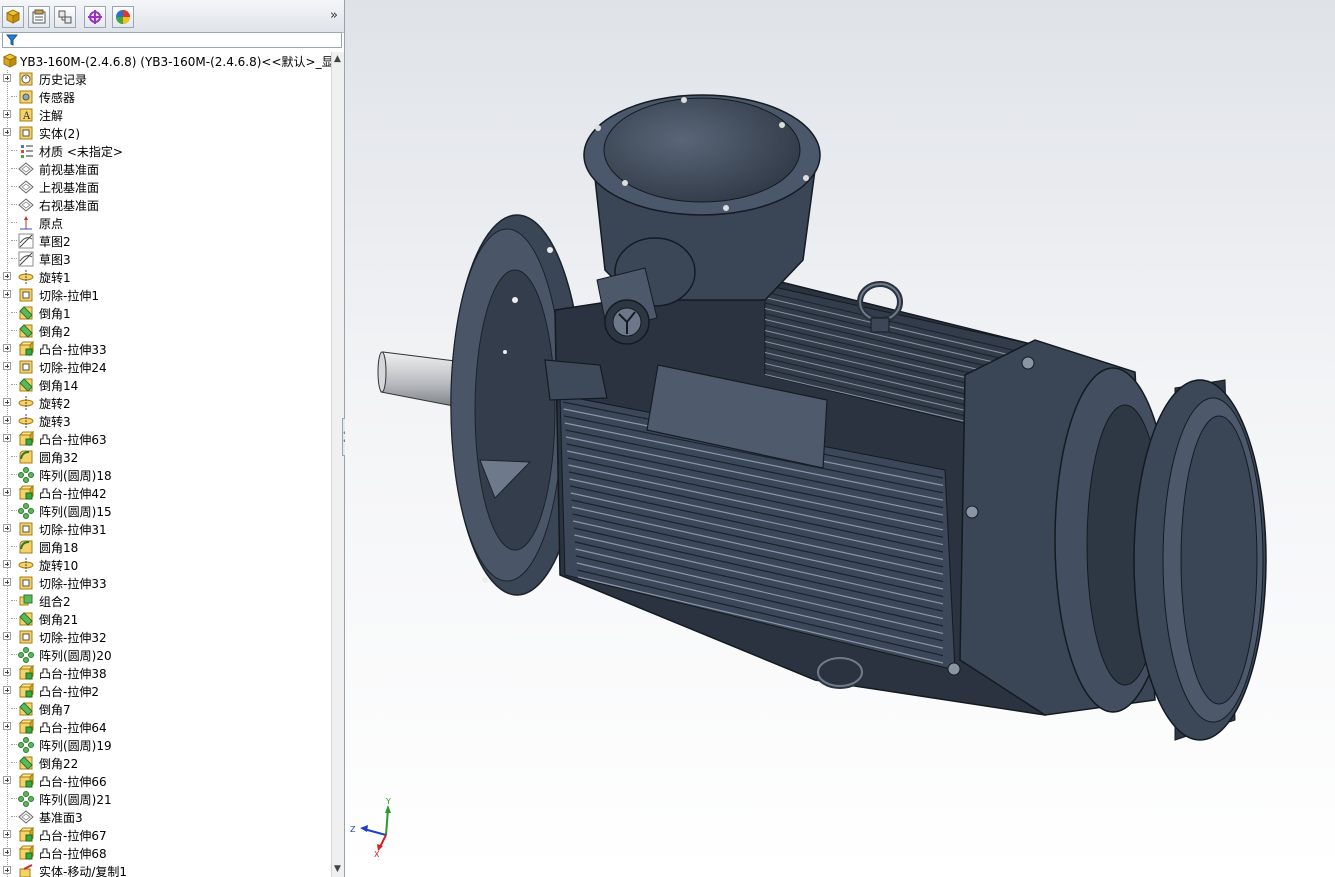 The image size is (1335, 877). Describe the element at coordinates (165, 385) in the screenshot. I see `tree-item: 倒角14` at that location.